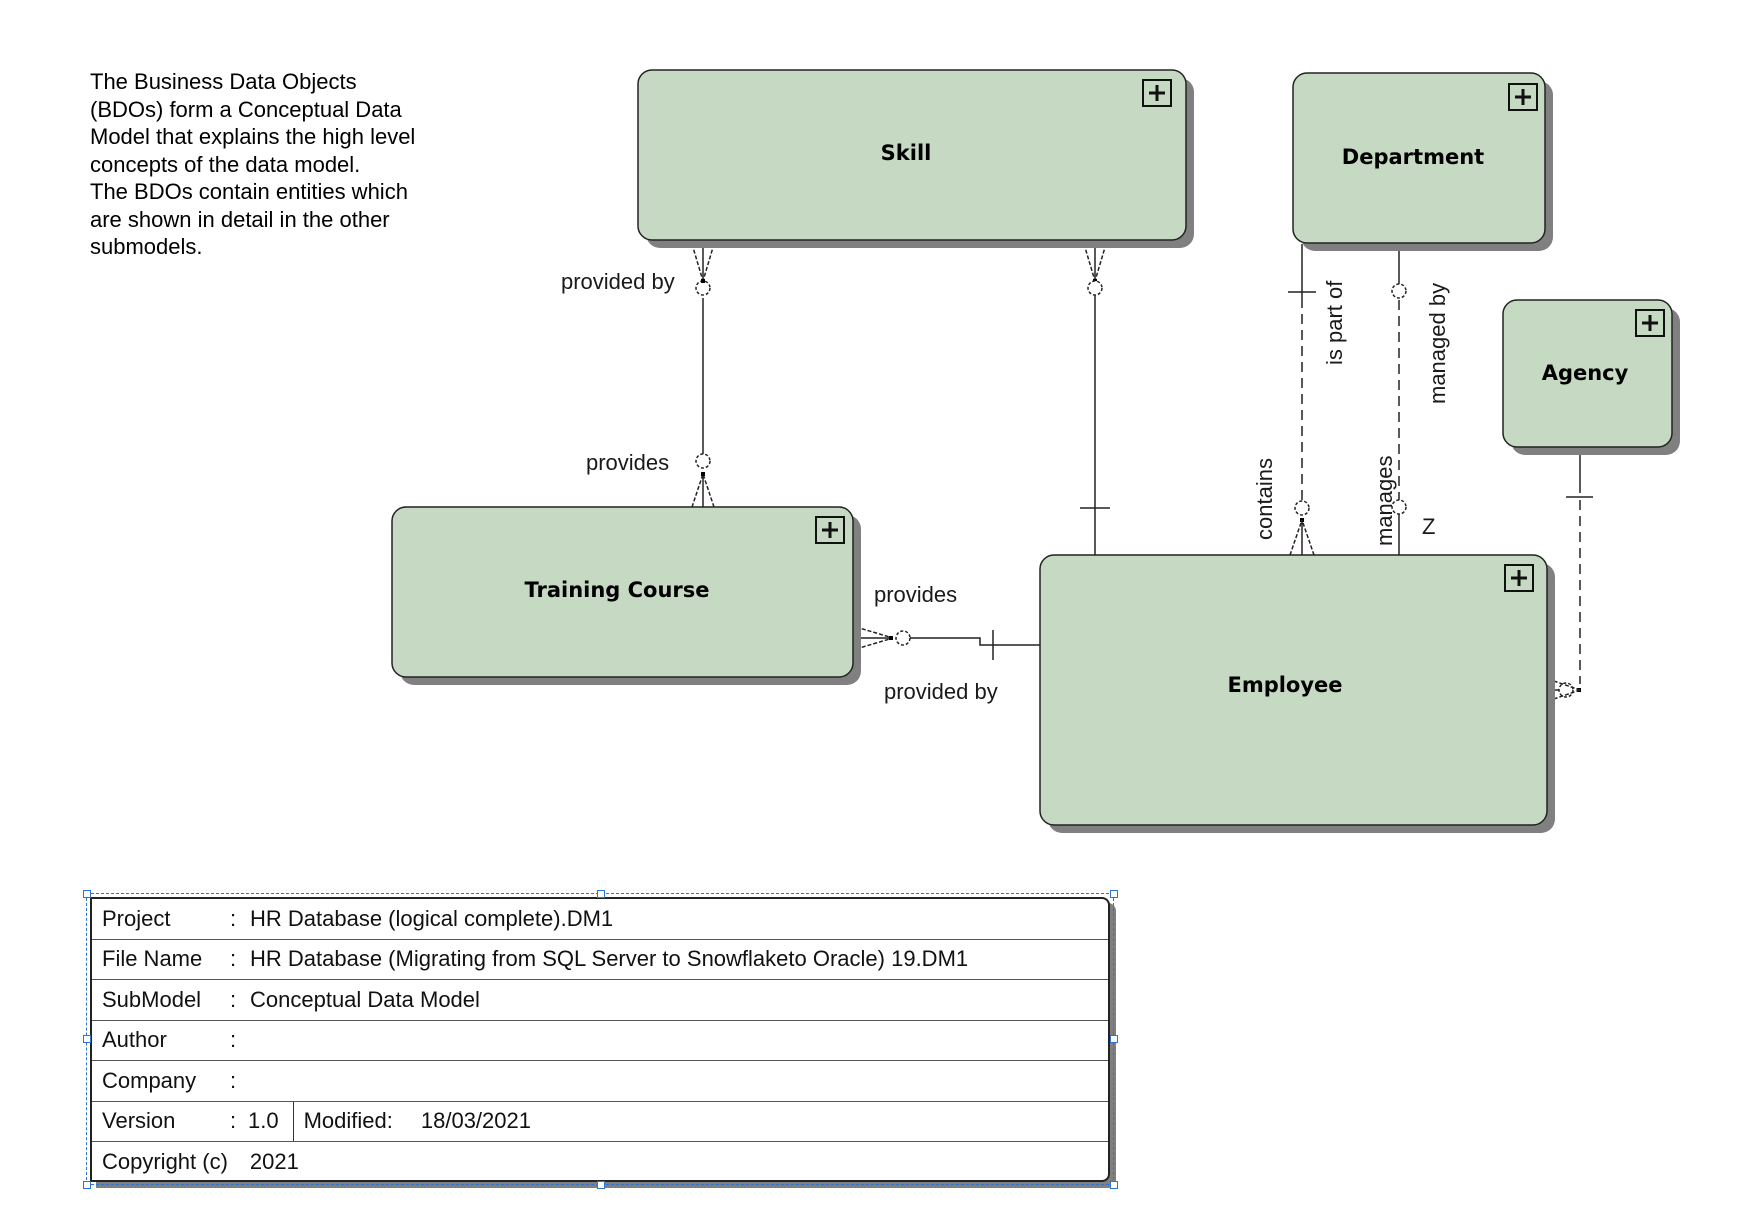 This screenshot has height=1226, width=1746. I want to click on version-value: 1.0, so click(263, 1121).